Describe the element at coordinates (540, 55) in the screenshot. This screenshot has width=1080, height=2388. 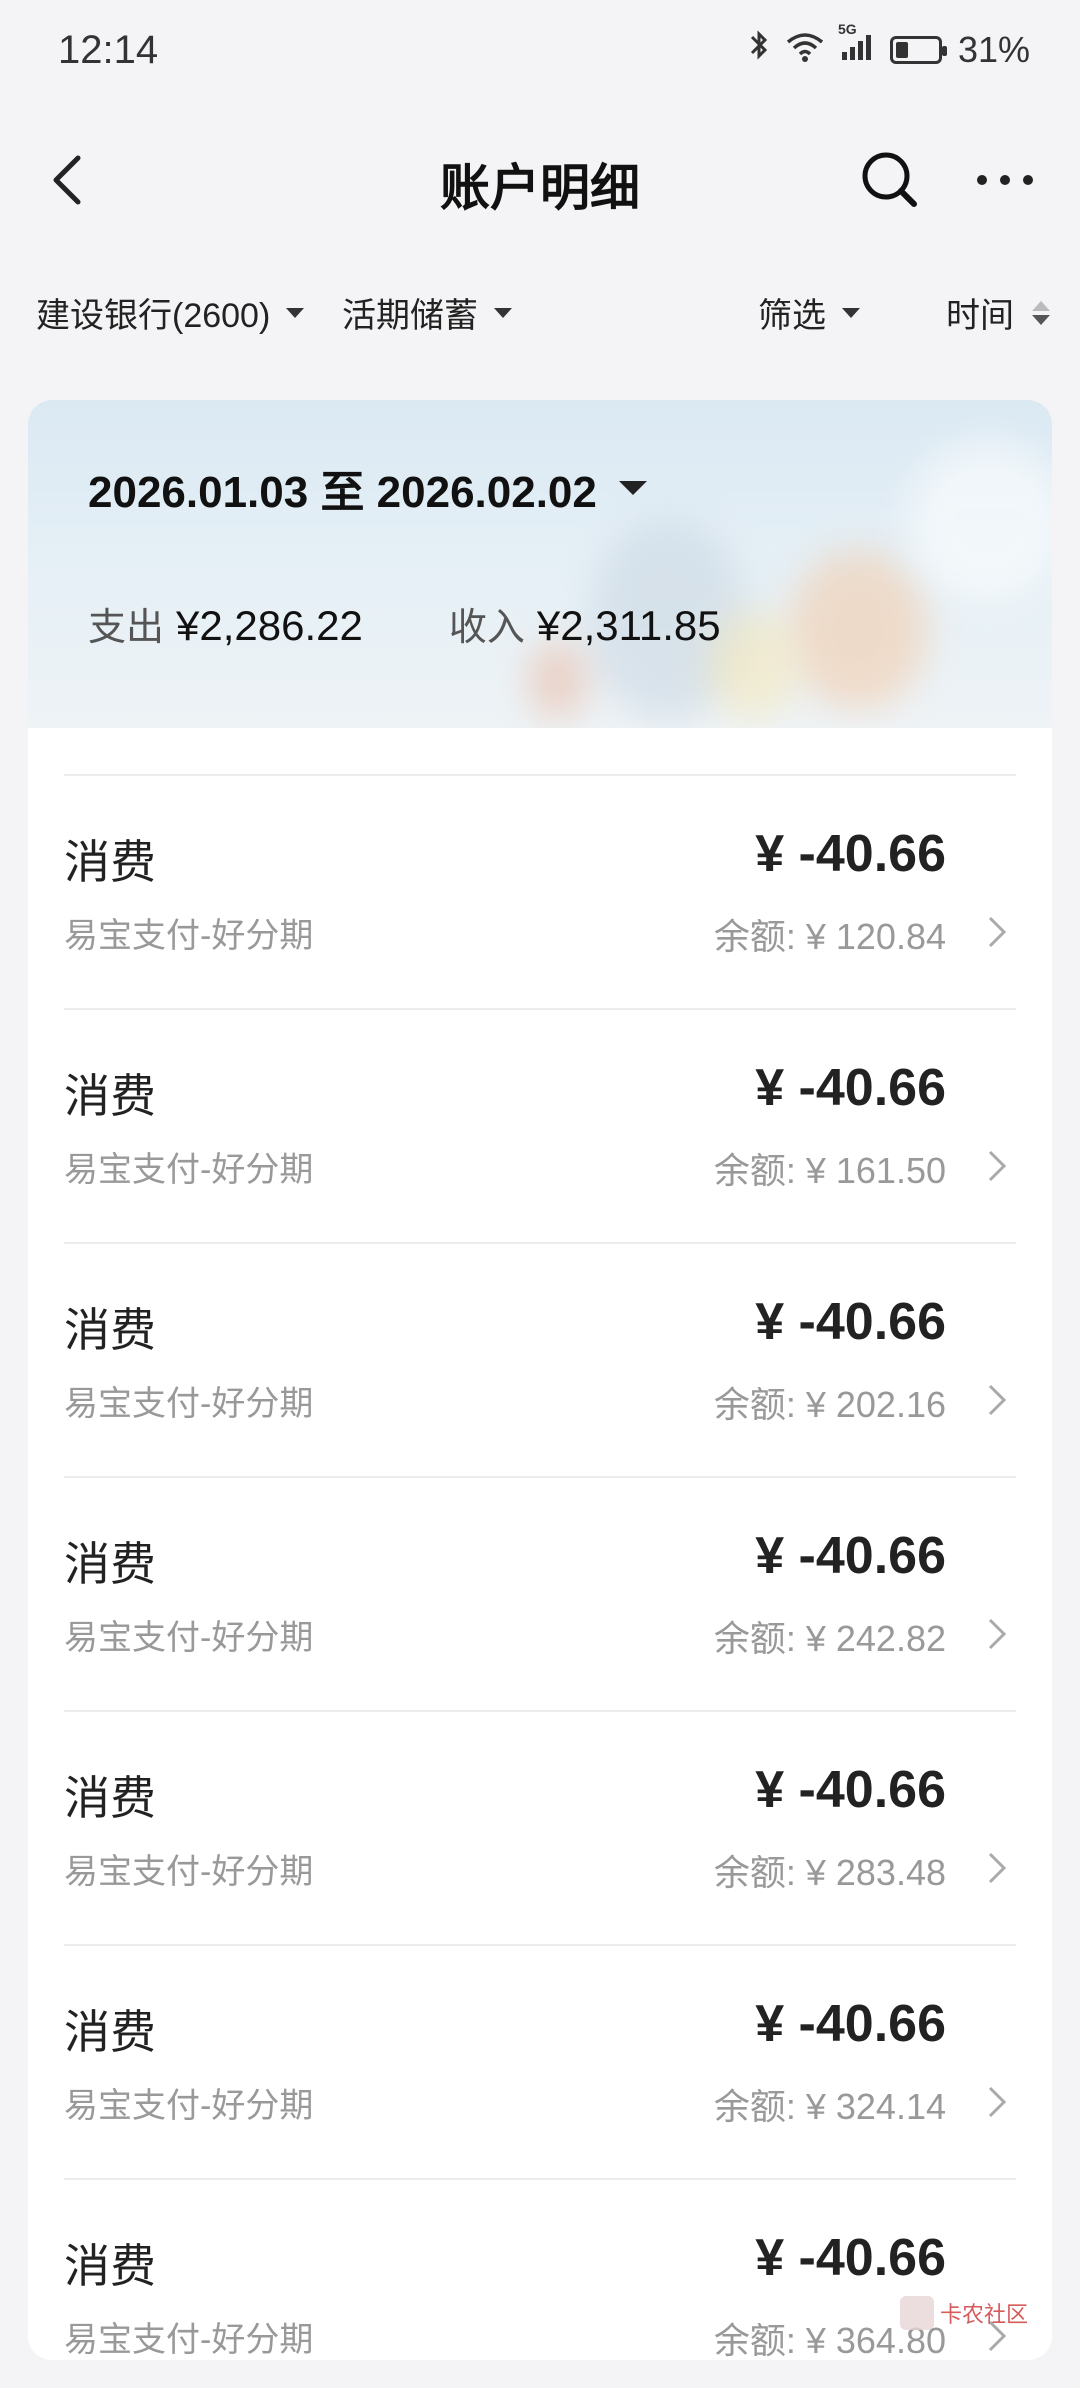
I see `status-bar: 12:14 5G 31%` at that location.